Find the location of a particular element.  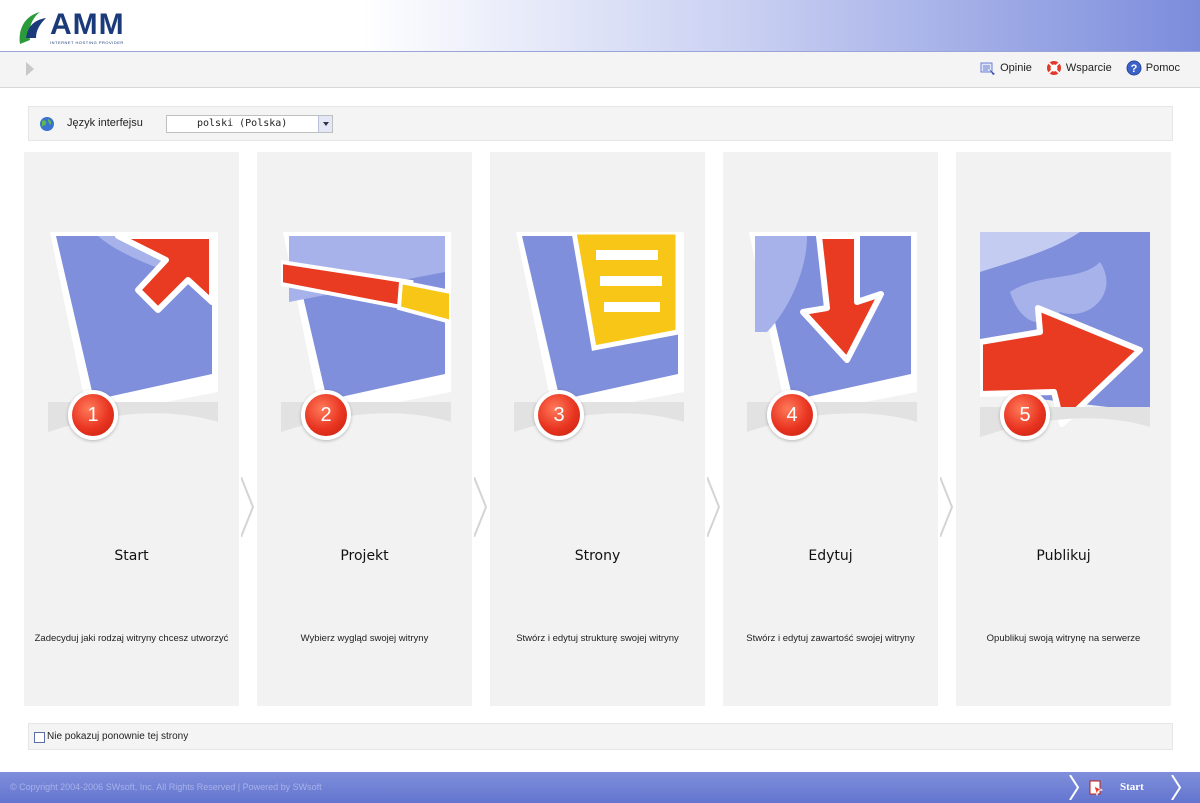

chevron-down-icon is located at coordinates (325, 124).